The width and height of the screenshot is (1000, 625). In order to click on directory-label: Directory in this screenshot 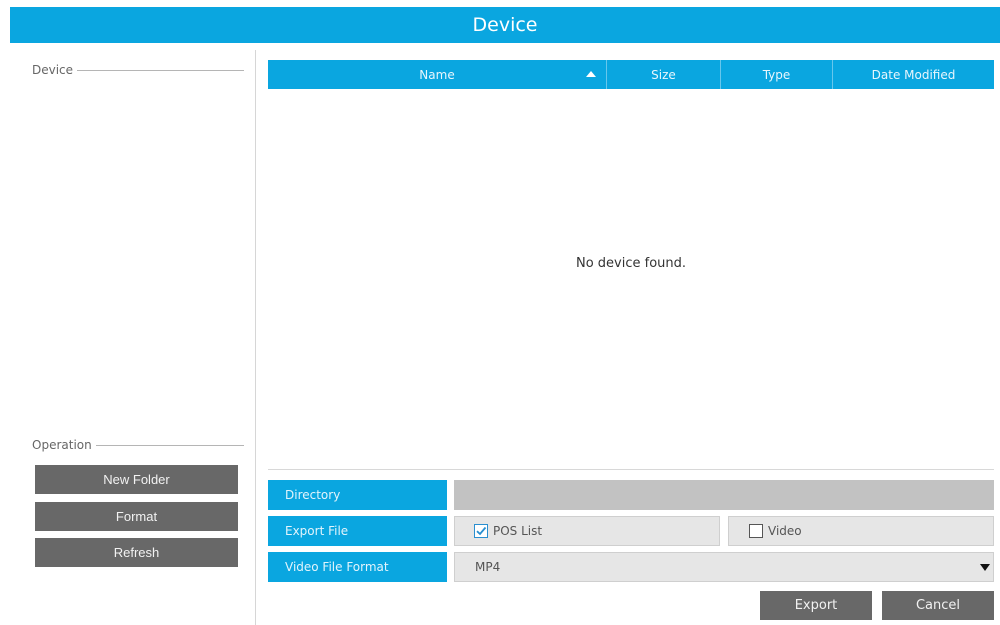, I will do `click(357, 495)`.